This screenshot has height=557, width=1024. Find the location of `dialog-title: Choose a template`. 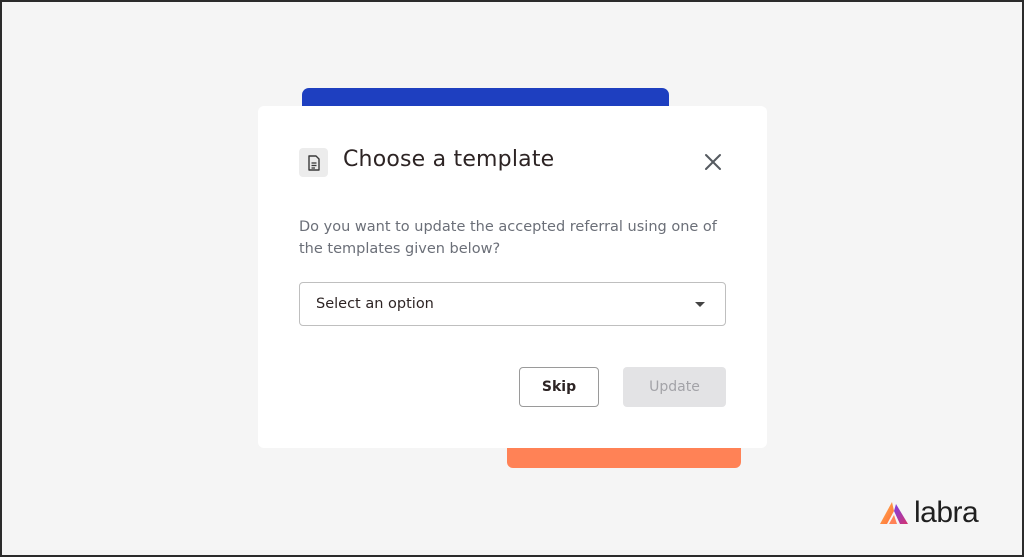

dialog-title: Choose a template is located at coordinates (449, 159).